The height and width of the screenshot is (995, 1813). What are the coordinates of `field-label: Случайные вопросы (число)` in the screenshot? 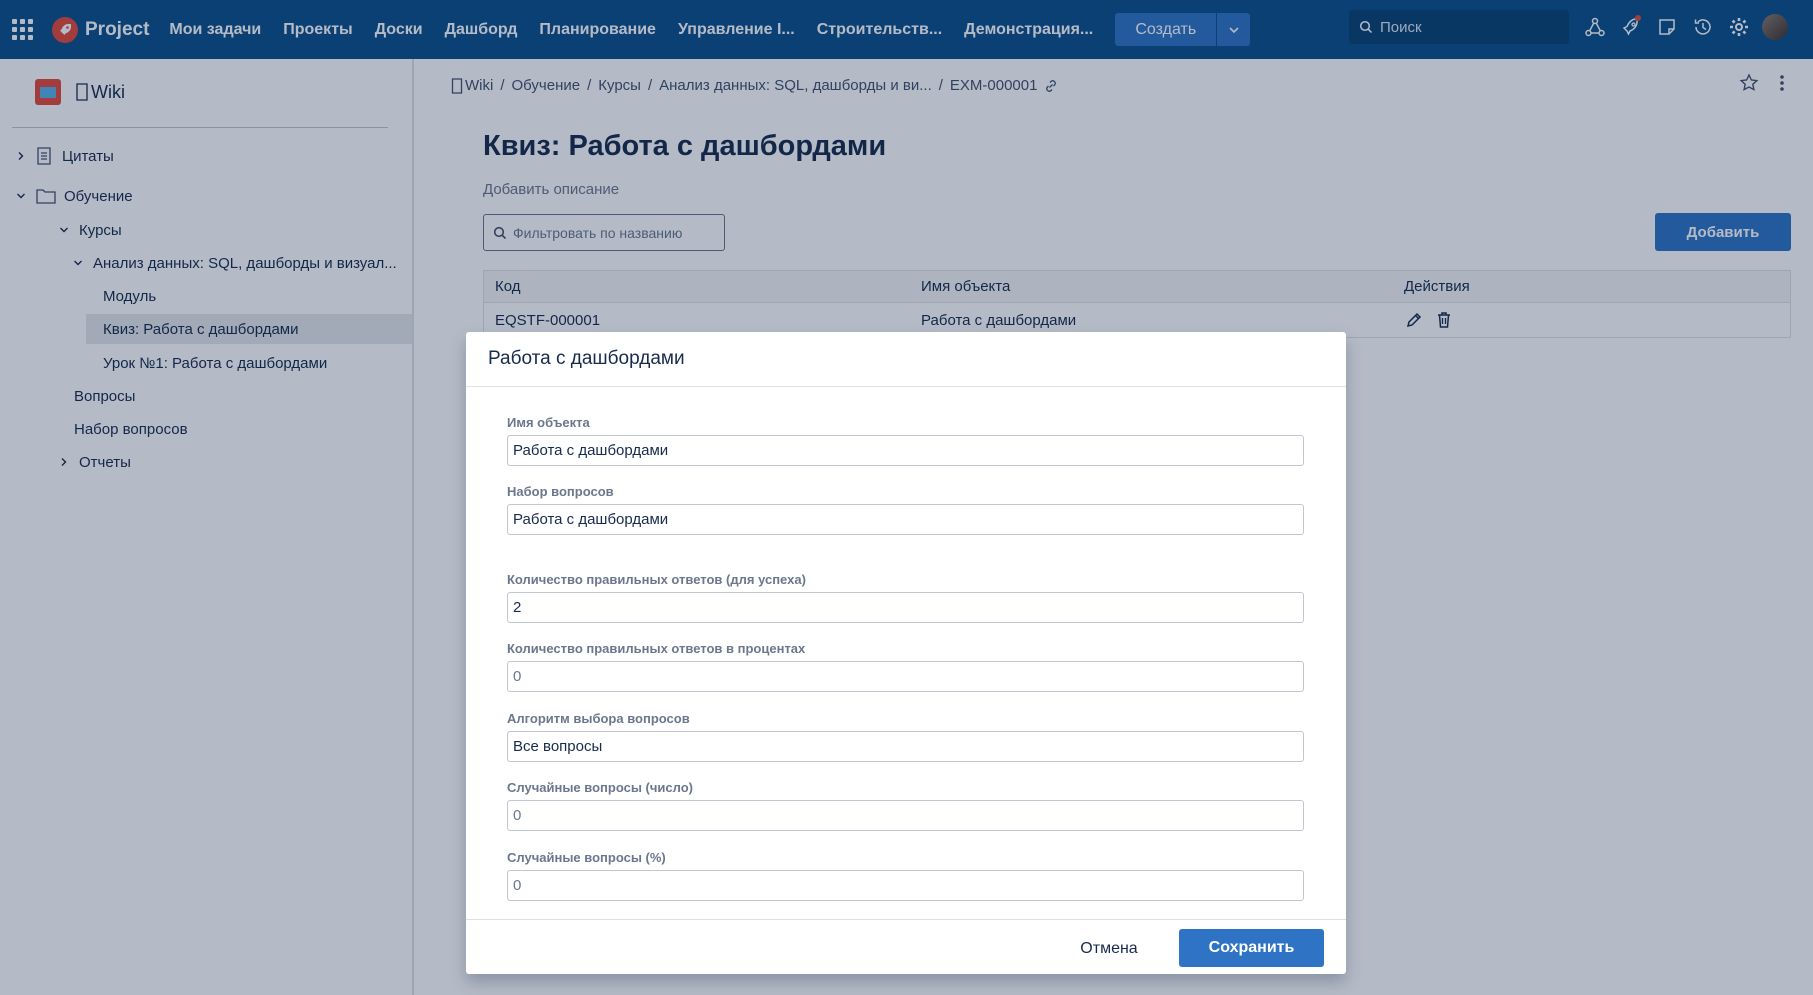 It's located at (600, 787).